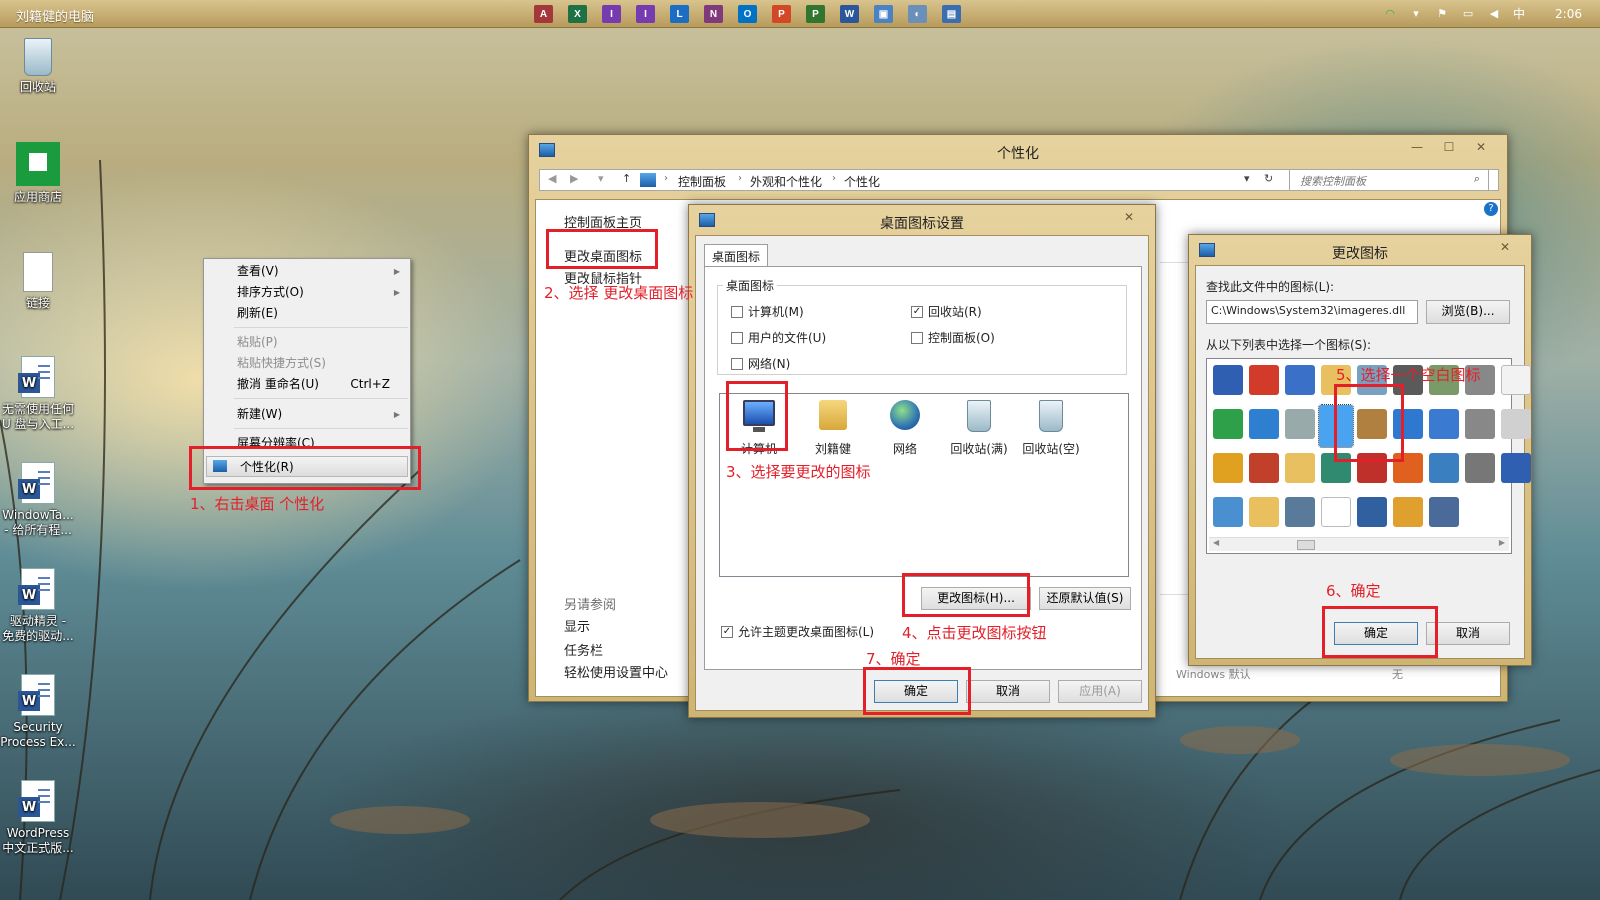 This screenshot has height=900, width=1600. Describe the element at coordinates (833, 428) in the screenshot. I see `icon-item-user: 刘籍健` at that location.